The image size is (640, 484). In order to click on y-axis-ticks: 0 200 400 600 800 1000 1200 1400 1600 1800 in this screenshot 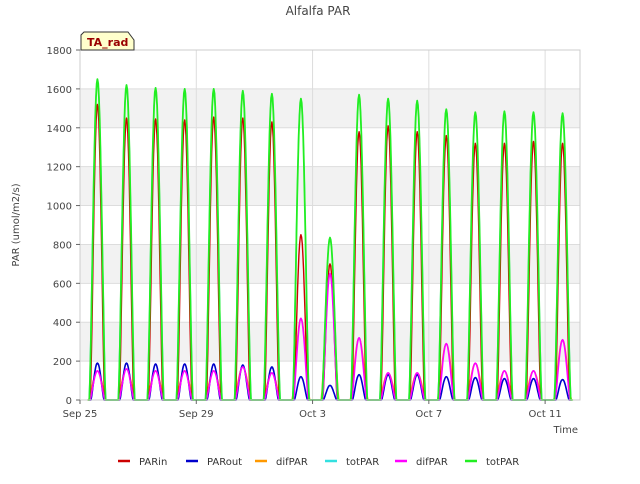, I will do `click(63, 226)`.